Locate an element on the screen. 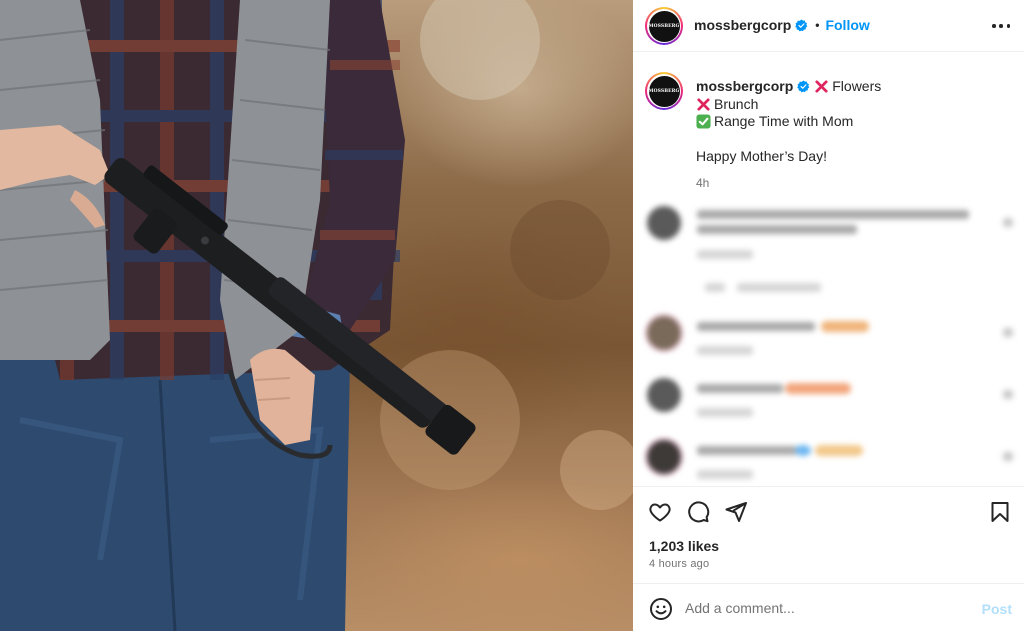 The height and width of the screenshot is (631, 1024). avatar: MOSSBERG is located at coordinates (664, 26).